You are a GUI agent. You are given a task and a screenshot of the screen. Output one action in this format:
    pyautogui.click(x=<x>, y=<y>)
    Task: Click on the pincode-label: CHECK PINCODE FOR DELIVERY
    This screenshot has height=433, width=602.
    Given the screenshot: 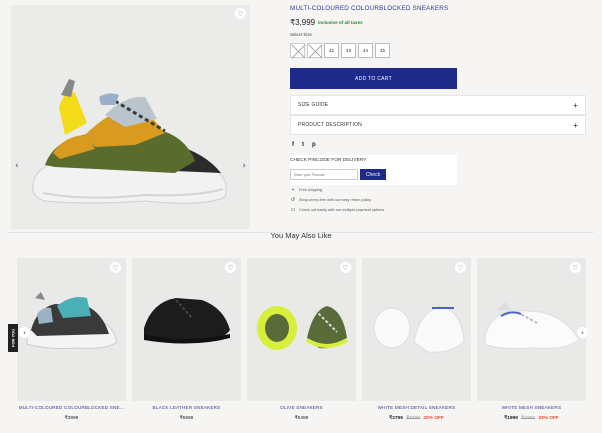 What is the action you would take?
    pyautogui.click(x=328, y=160)
    